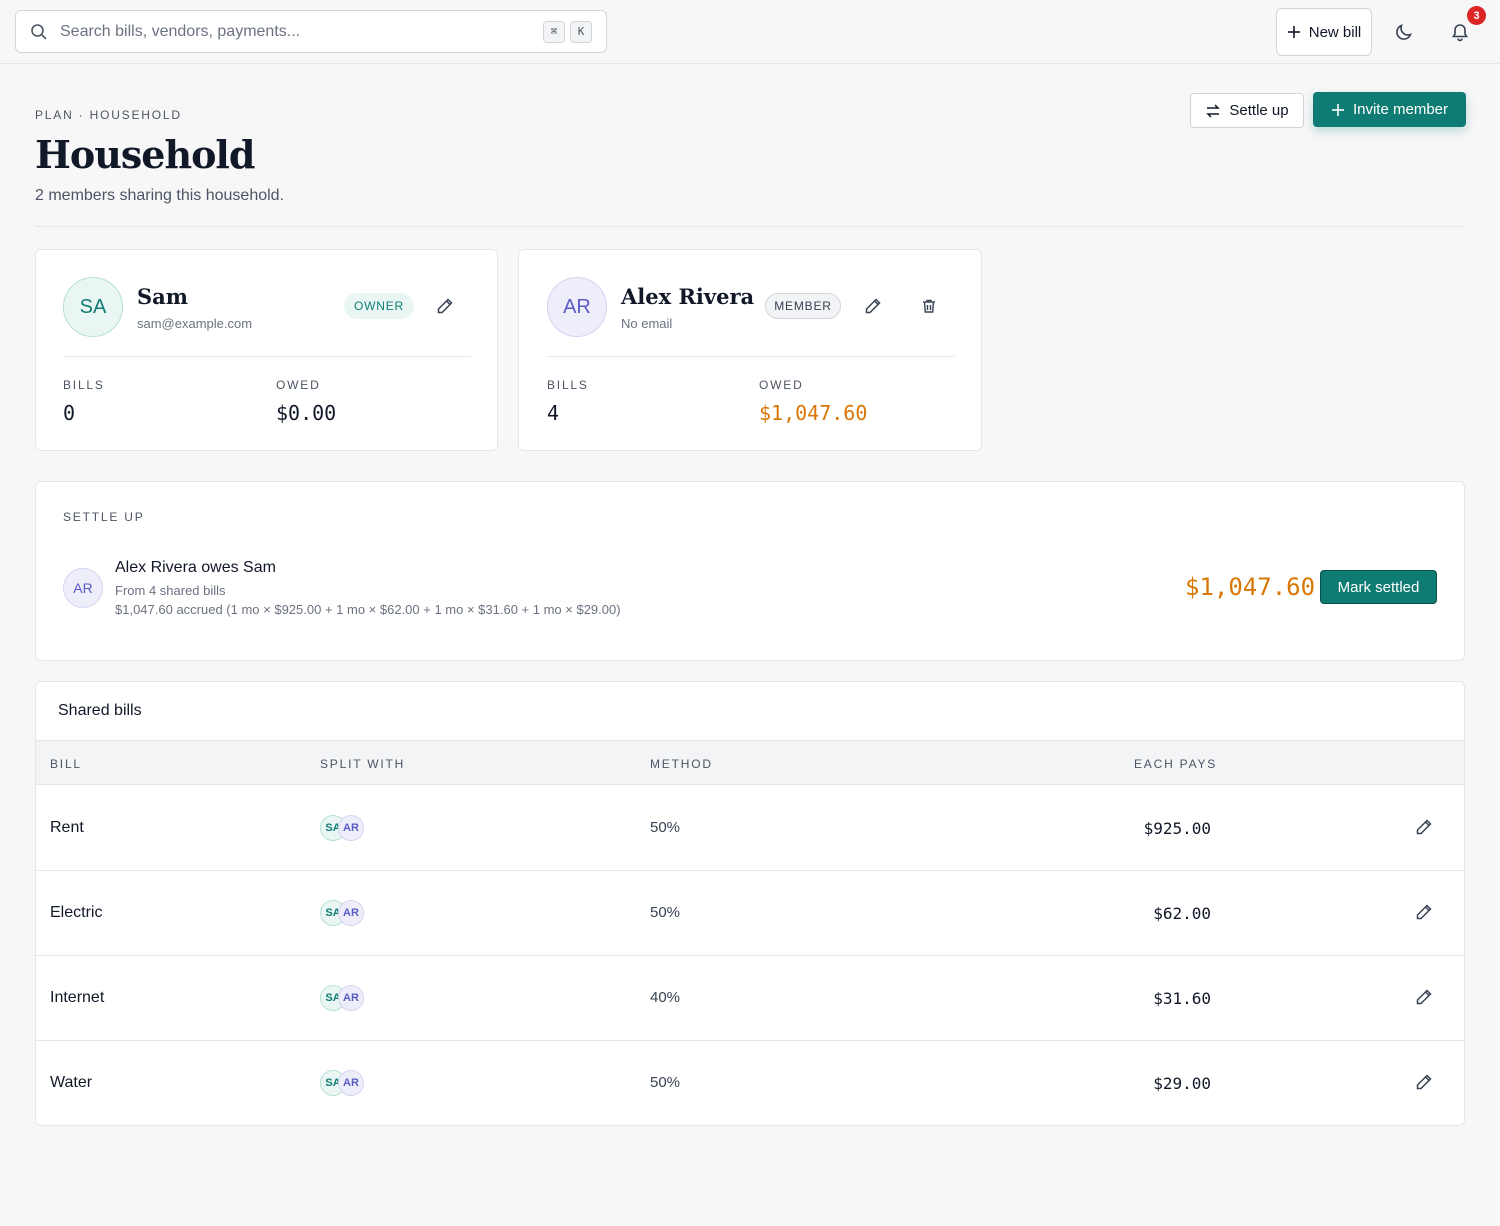 This screenshot has height=1226, width=1500. What do you see at coordinates (1182, 913) in the screenshot?
I see `each-pays-amount: $62.00` at bounding box center [1182, 913].